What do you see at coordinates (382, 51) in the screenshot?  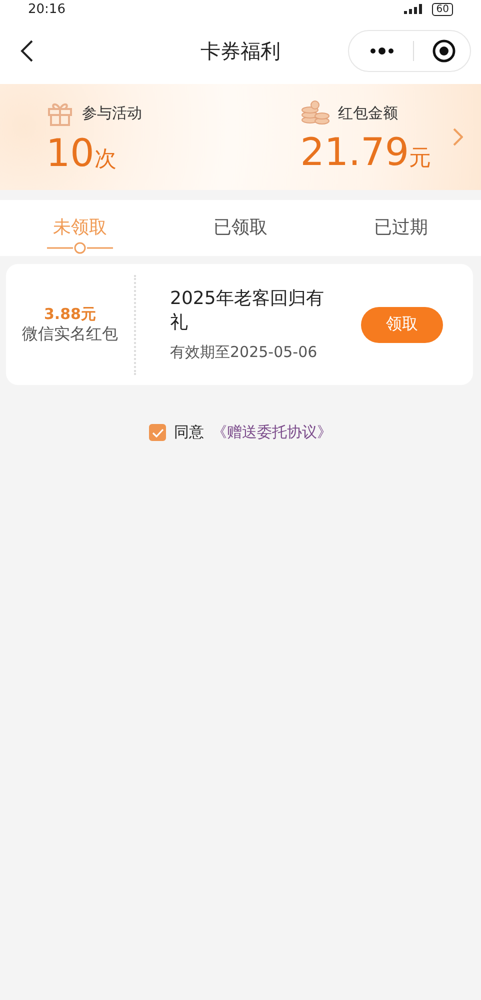 I see `more-icon` at bounding box center [382, 51].